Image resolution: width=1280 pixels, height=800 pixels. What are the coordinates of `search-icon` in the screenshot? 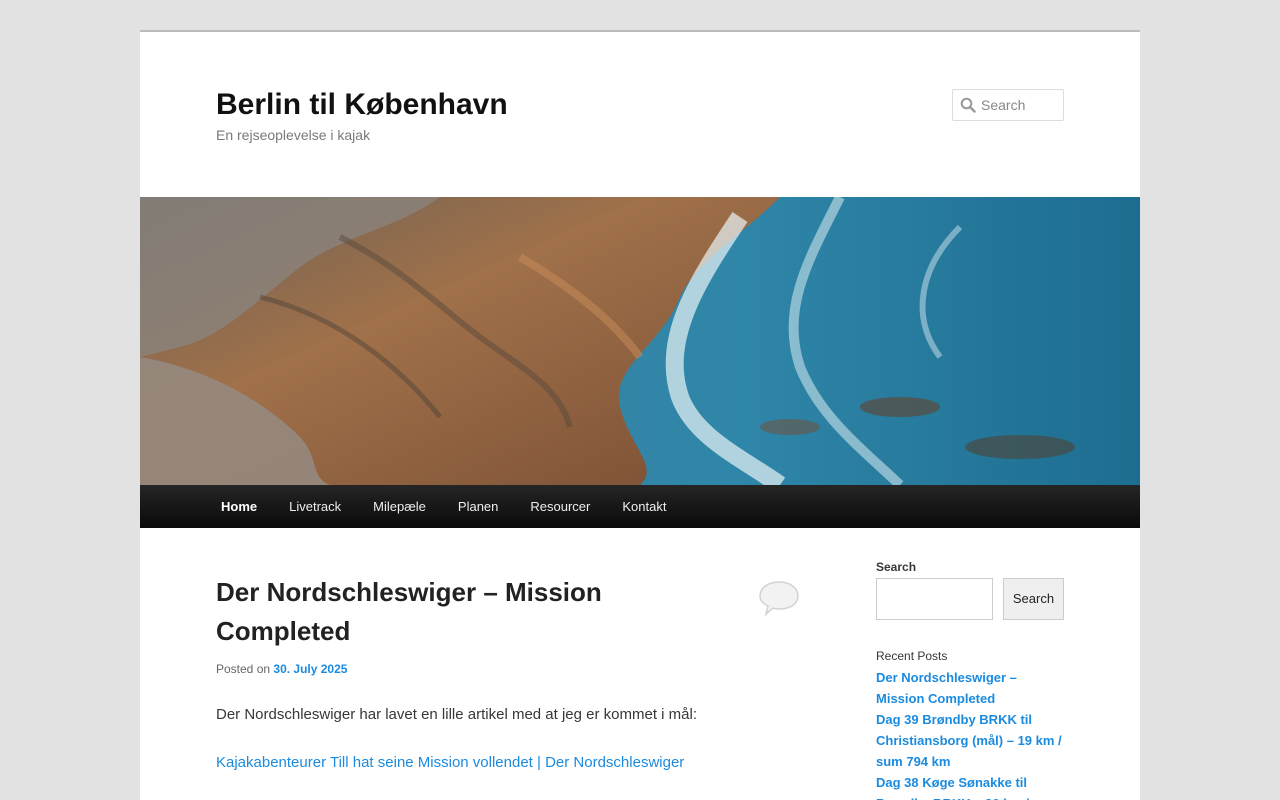 It's located at (968, 105).